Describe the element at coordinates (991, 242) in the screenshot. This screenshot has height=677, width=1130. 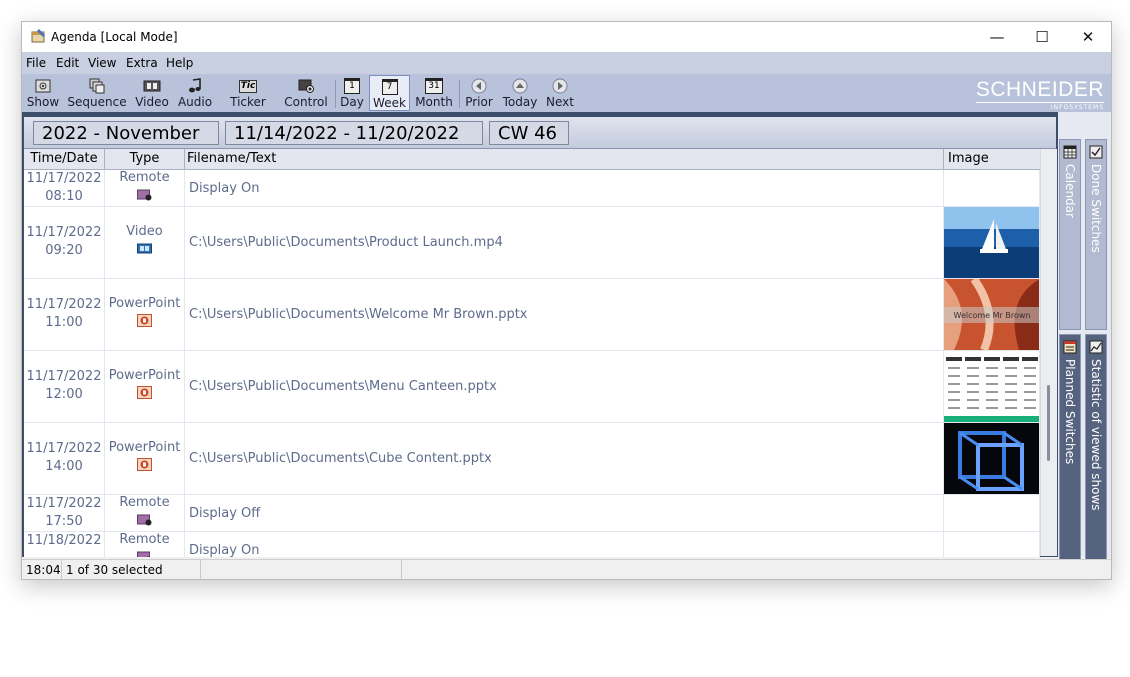
I see `sailboat-thumbnail` at that location.